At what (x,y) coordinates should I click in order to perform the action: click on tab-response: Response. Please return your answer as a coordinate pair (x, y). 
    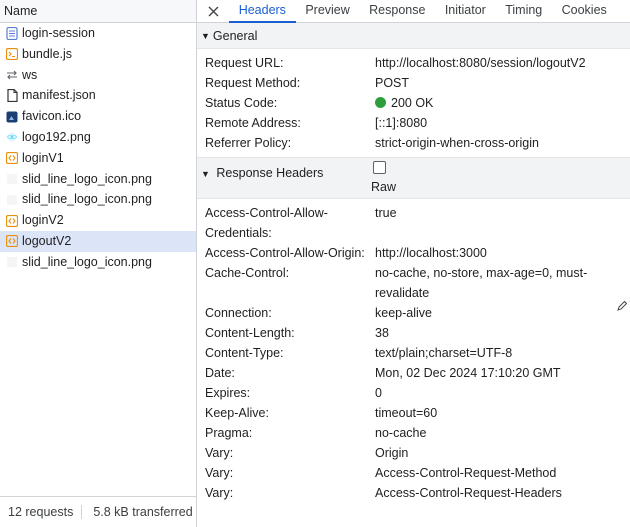
    Looking at the image, I should click on (397, 11).